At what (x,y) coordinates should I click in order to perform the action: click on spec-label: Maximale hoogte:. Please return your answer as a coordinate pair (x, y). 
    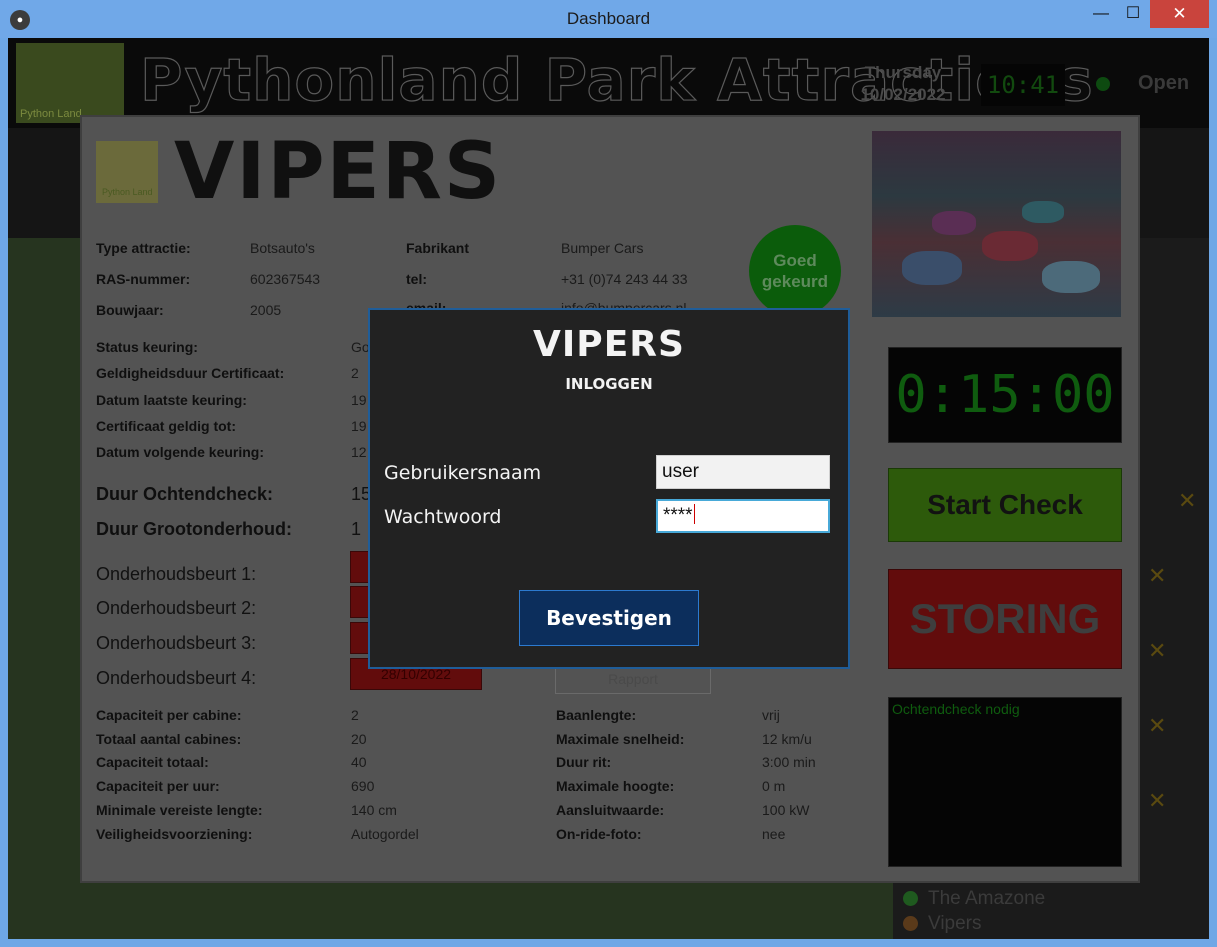
    Looking at the image, I should click on (615, 786).